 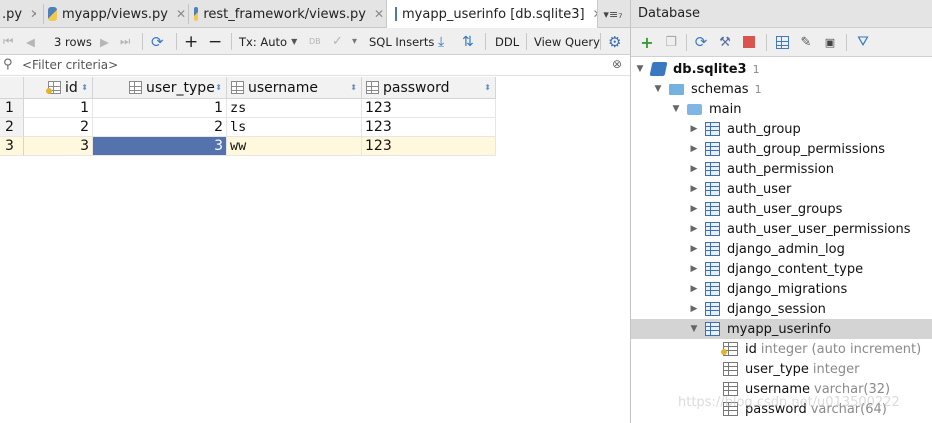 I want to click on copy-icon: ❐, so click(x=671, y=42).